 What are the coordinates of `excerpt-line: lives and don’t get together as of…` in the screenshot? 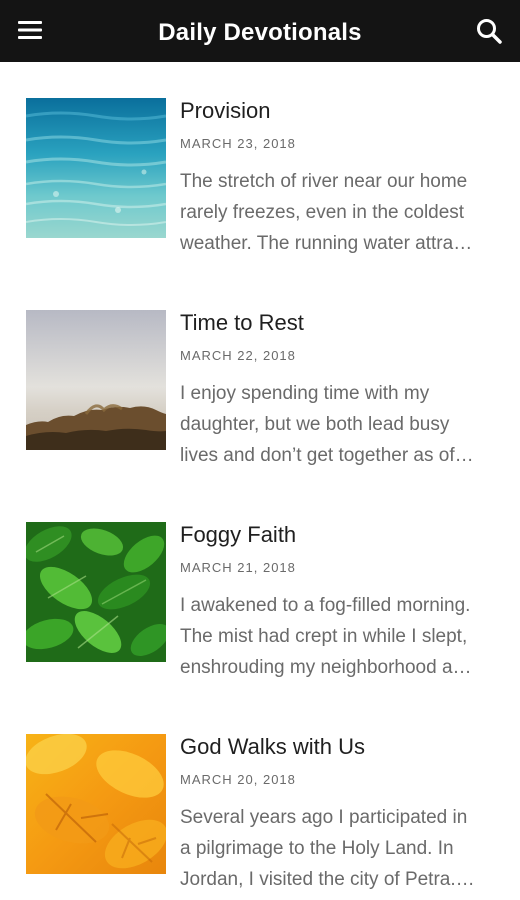 It's located at (327, 455).